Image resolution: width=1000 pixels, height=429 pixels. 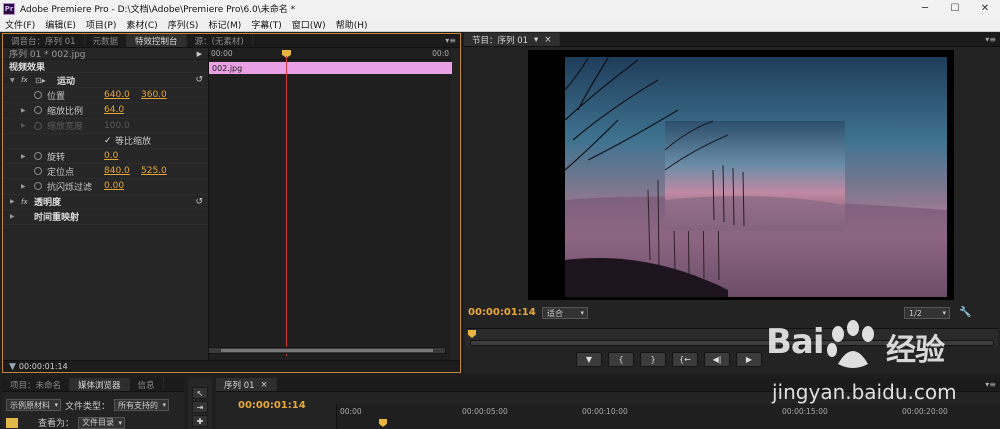 I want to click on menu-title: 字幕(T), so click(x=266, y=24).